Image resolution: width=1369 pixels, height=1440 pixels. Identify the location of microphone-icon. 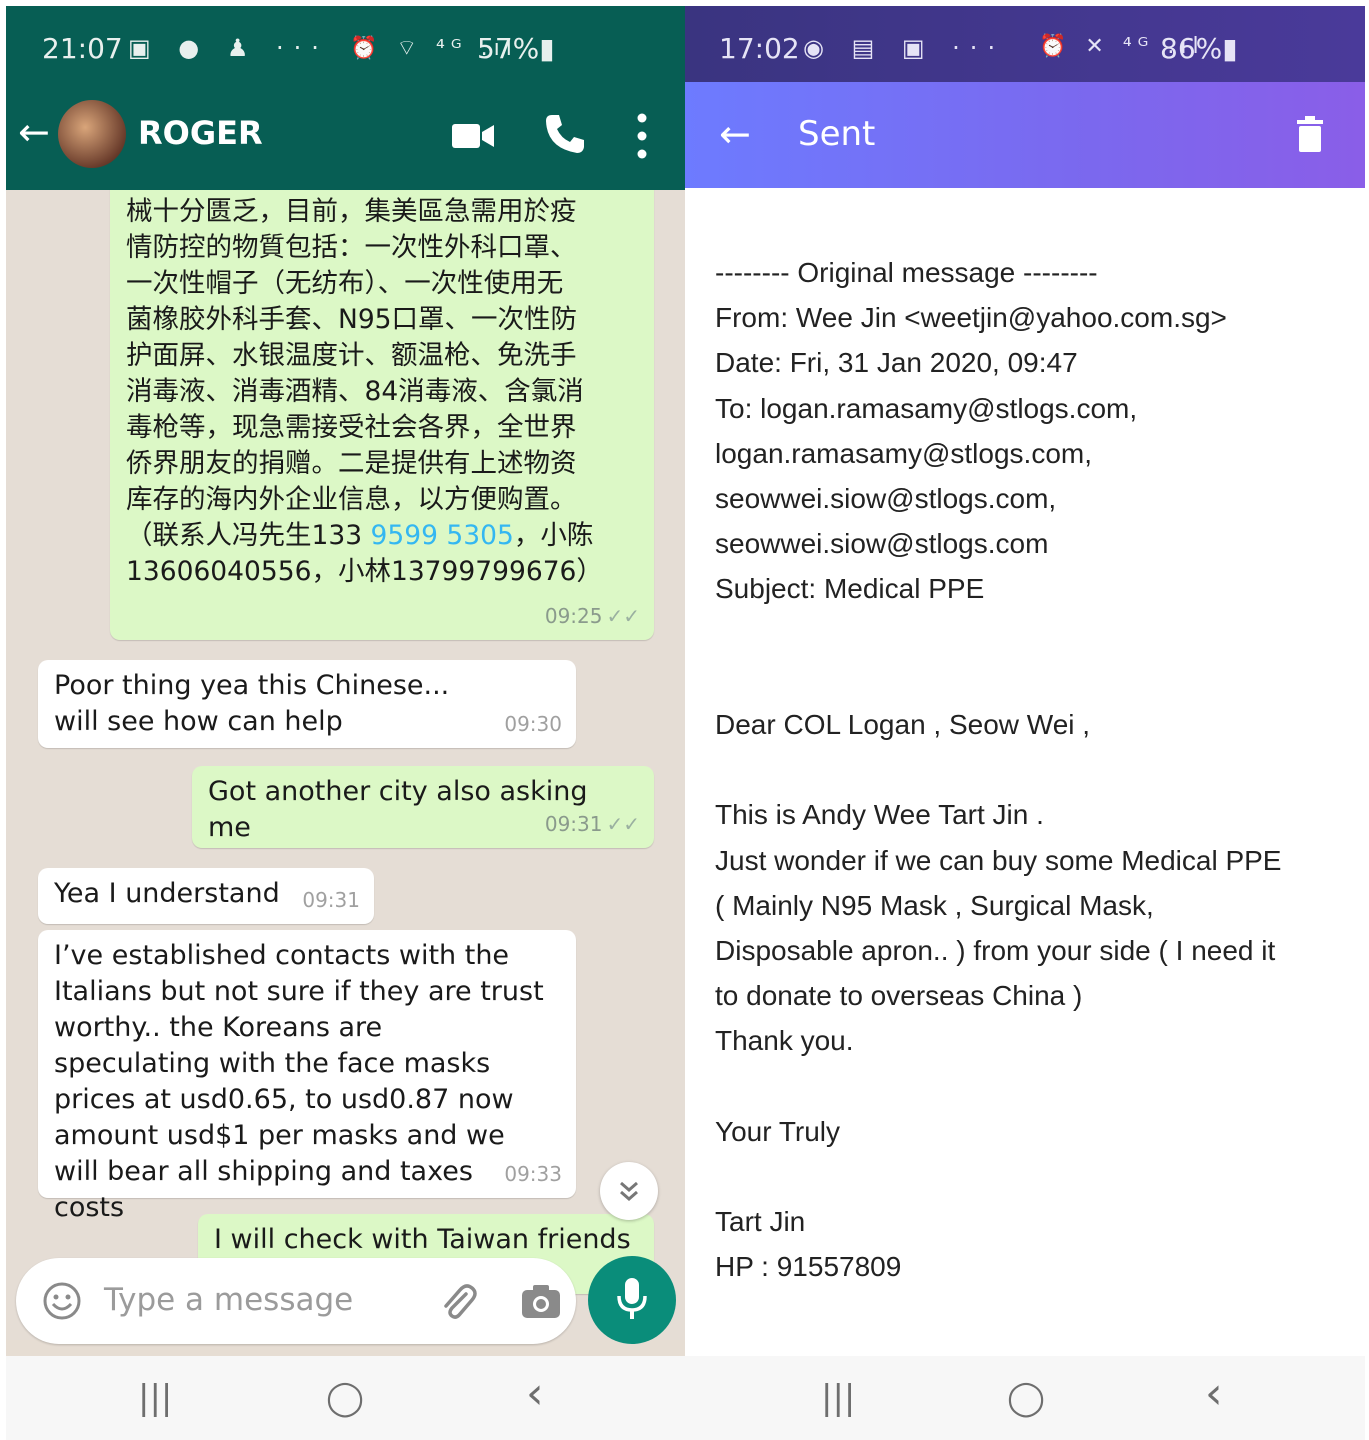
(632, 1298).